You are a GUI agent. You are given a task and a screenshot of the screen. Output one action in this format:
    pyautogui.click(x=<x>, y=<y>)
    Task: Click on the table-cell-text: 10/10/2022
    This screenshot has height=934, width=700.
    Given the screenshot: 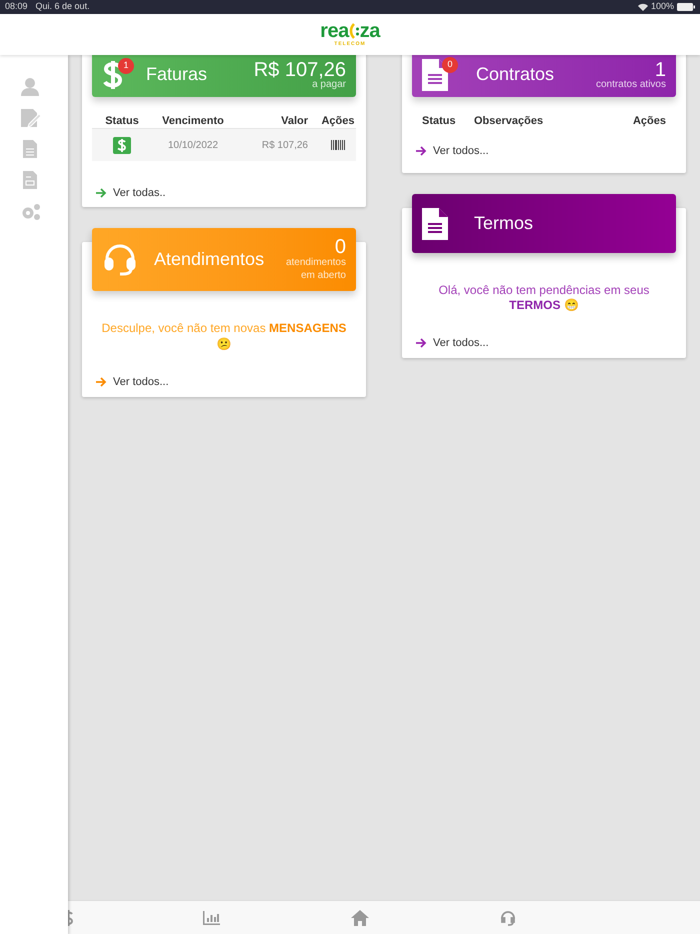 What is the action you would take?
    pyautogui.click(x=193, y=145)
    